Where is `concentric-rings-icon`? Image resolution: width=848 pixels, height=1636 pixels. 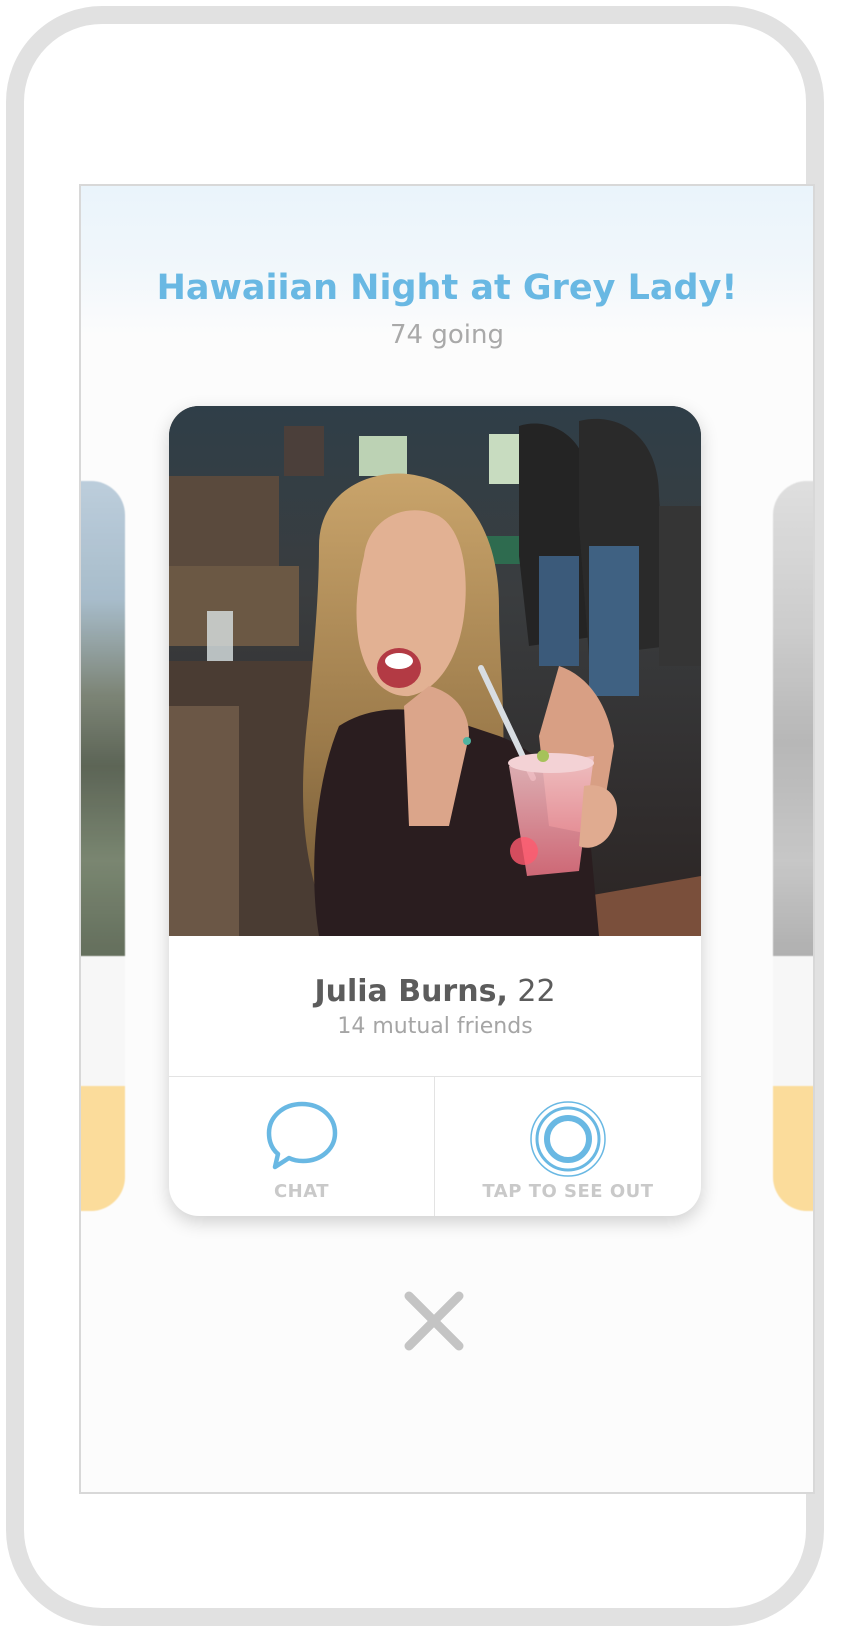 concentric-rings-icon is located at coordinates (568, 1141).